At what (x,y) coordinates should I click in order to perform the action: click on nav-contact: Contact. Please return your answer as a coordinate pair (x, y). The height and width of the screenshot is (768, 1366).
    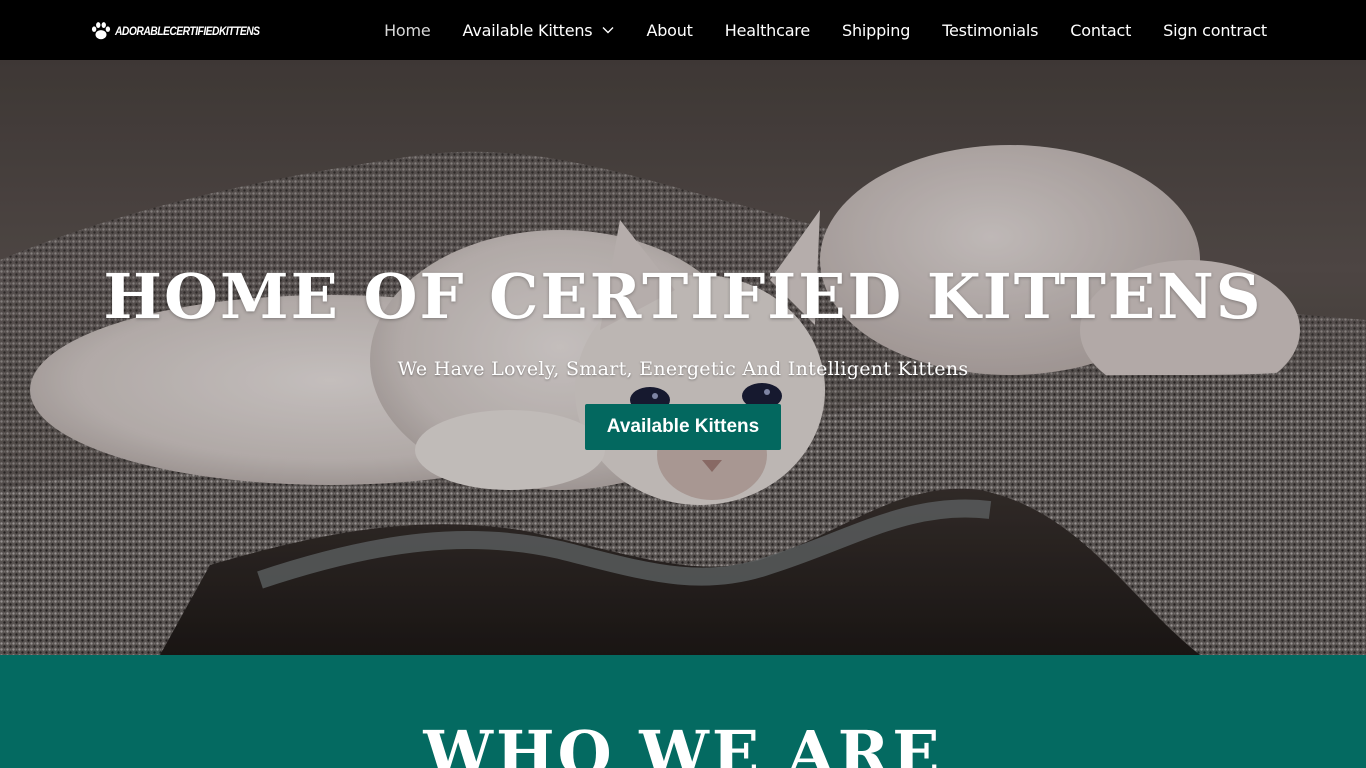
    Looking at the image, I should click on (1100, 30).